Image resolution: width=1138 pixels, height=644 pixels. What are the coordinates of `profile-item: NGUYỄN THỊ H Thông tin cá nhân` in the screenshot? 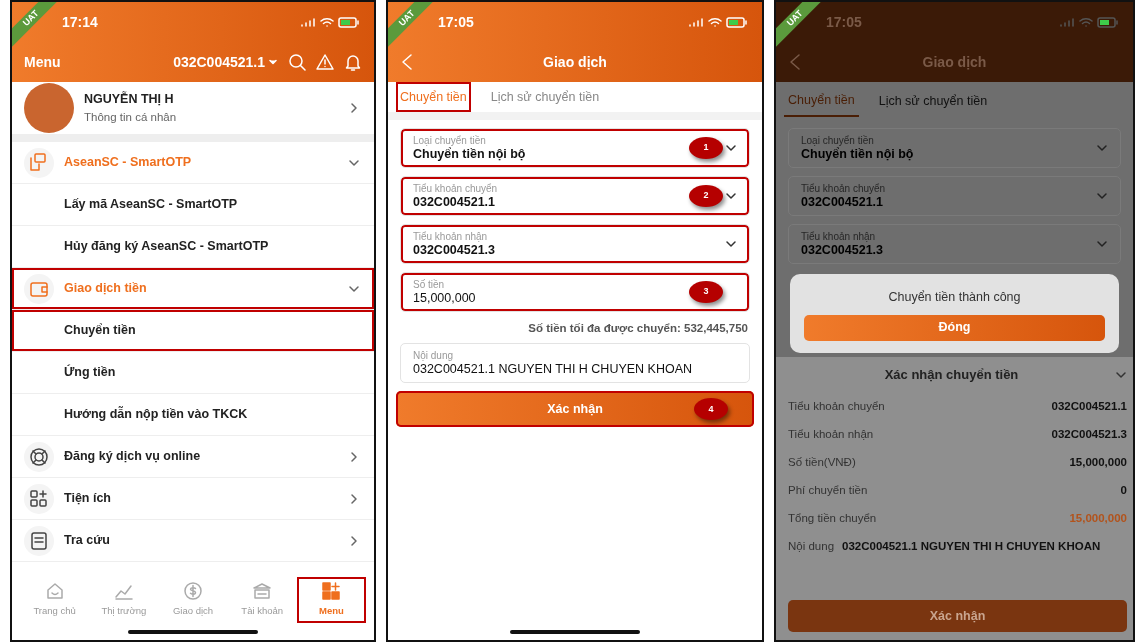 It's located at (193, 112).